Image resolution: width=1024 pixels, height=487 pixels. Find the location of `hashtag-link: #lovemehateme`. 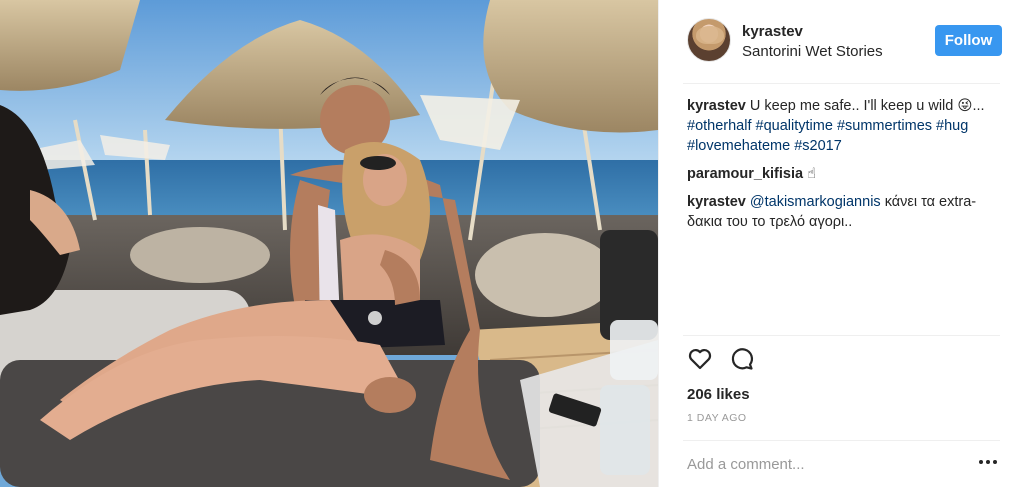

hashtag-link: #lovemehateme is located at coordinates (738, 146).